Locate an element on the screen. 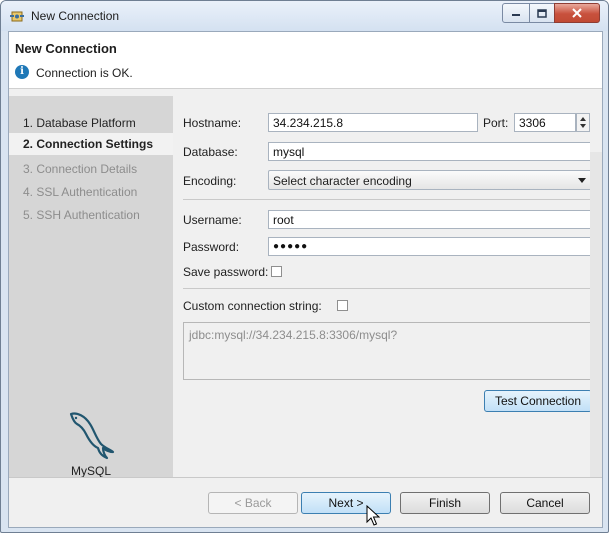 The width and height of the screenshot is (609, 533). chevron-down-icon is located at coordinates (582, 180).